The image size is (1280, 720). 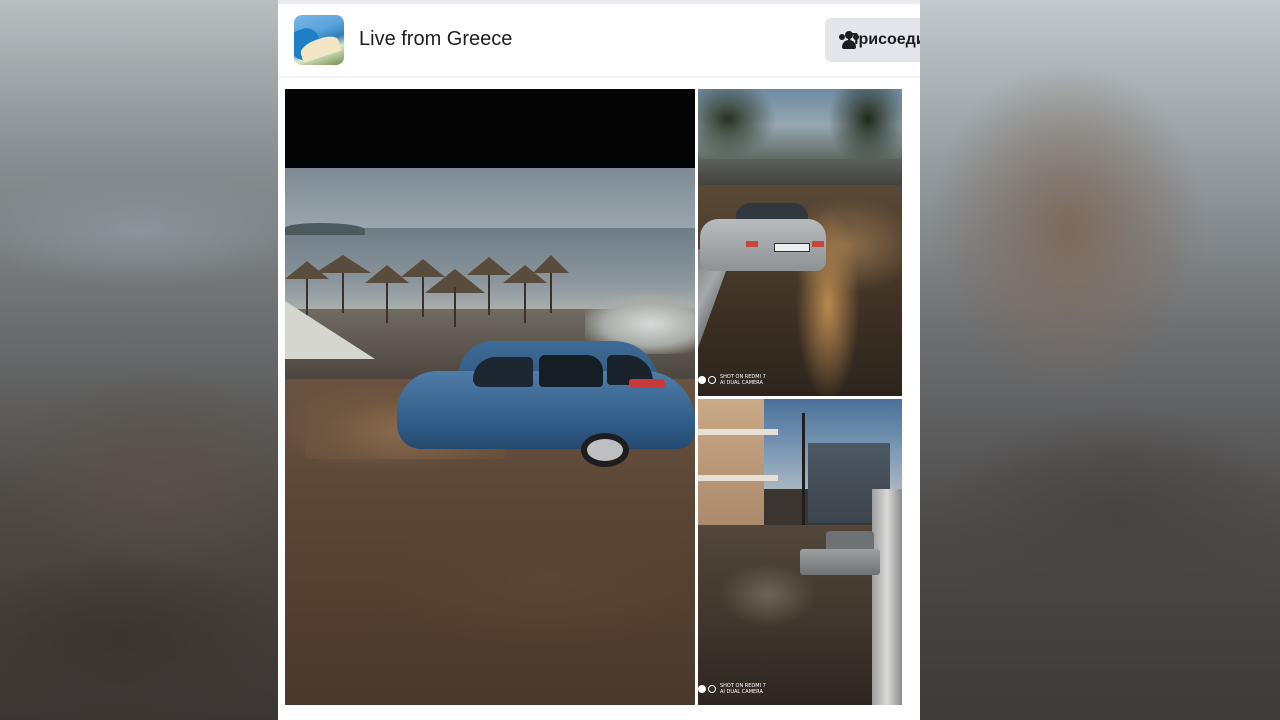 What do you see at coordinates (325, 229) in the screenshot?
I see `photo-headland` at bounding box center [325, 229].